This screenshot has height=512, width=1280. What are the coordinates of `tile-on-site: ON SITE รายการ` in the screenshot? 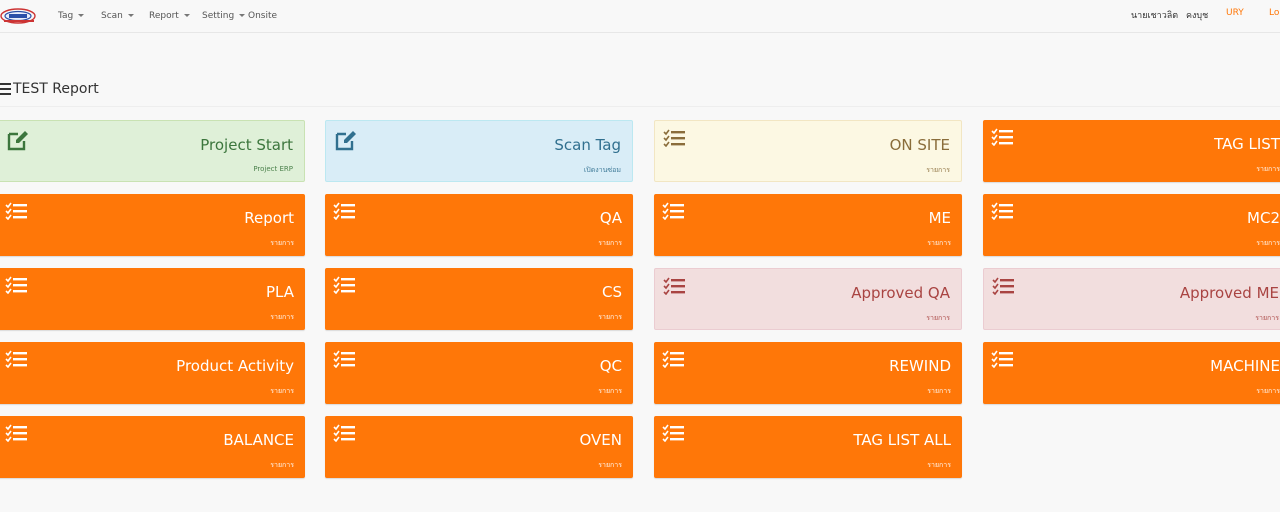 It's located at (808, 151).